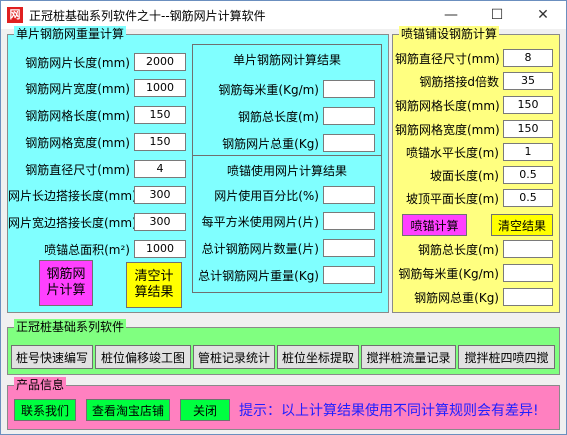  I want to click on single-mesh-results-title: 单片钢筋网计算结果, so click(286, 60).